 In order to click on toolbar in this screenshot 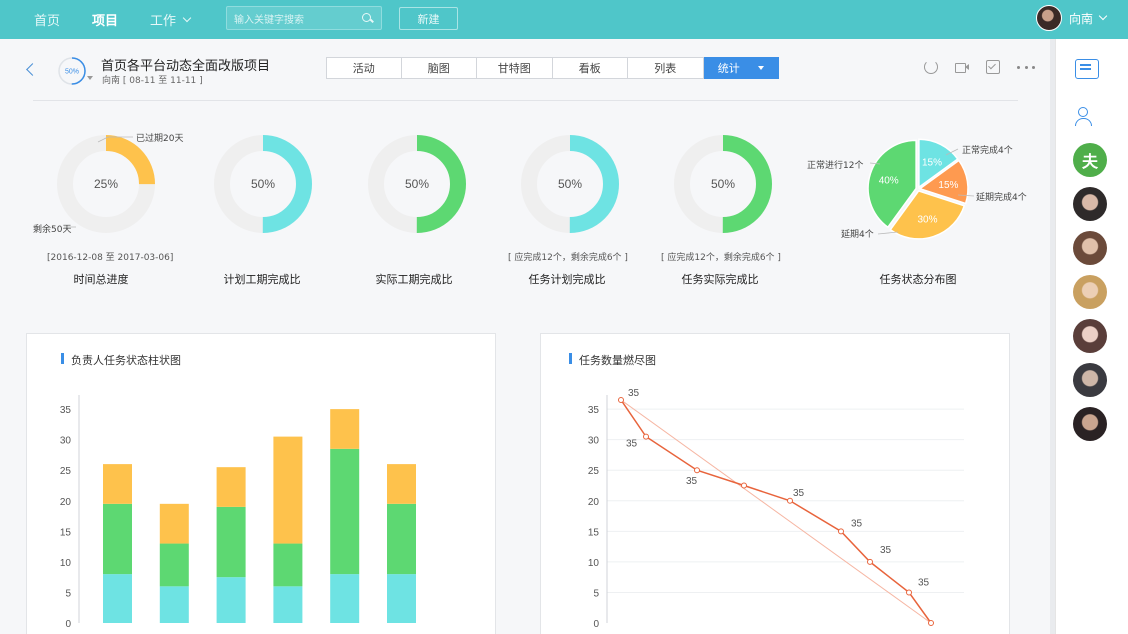, I will do `click(988, 67)`.